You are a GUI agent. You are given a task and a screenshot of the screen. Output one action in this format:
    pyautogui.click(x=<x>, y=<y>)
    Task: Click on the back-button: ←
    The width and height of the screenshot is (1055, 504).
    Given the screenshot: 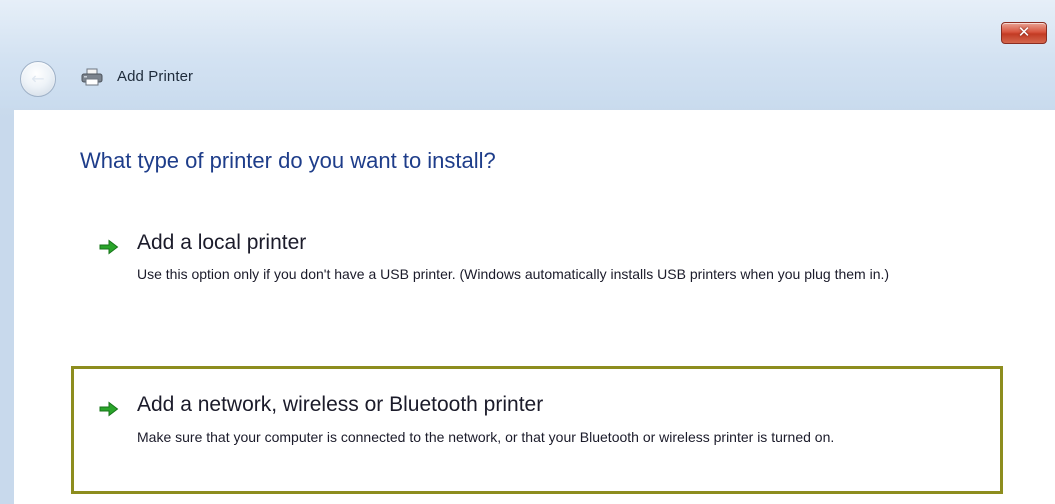 What is the action you would take?
    pyautogui.click(x=38, y=79)
    